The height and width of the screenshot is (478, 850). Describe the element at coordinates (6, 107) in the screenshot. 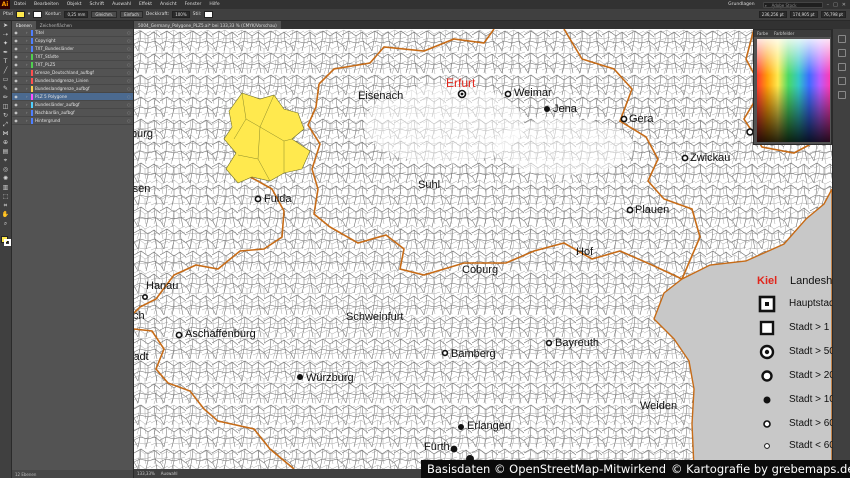

I see `eraser-tool-icon: ◫` at that location.